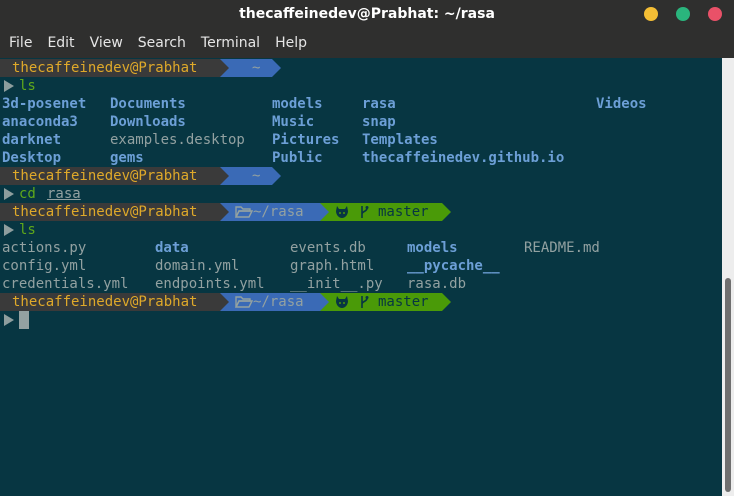  I want to click on dir-entry: Music, so click(293, 122).